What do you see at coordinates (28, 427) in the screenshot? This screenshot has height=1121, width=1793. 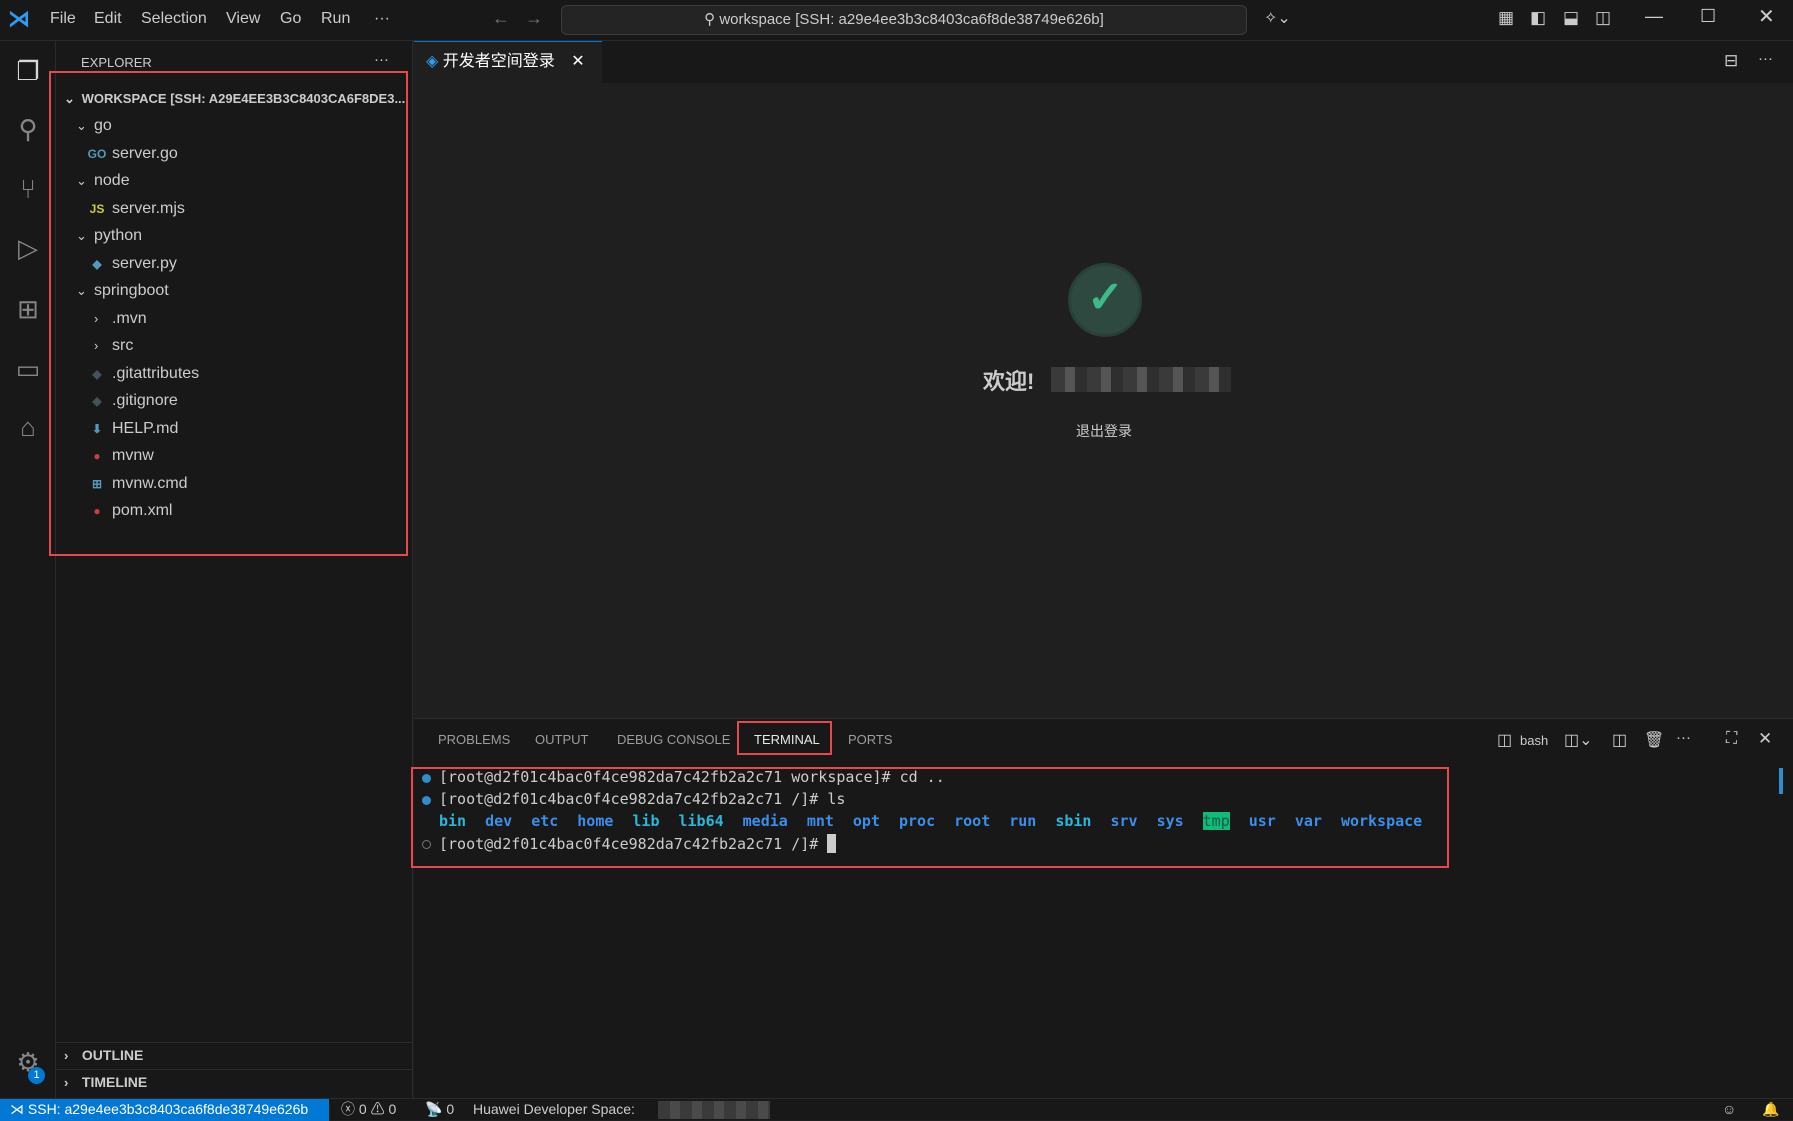 I see `huawei-developer-space-icon: ⌂` at bounding box center [28, 427].